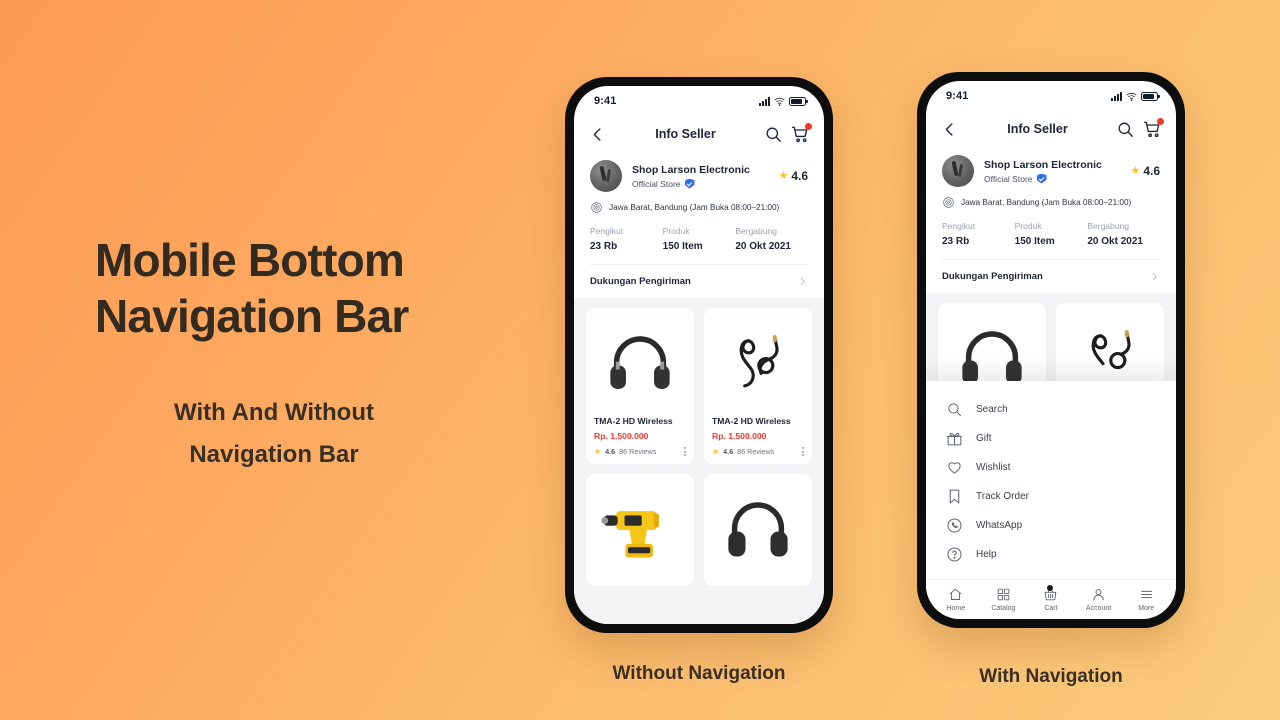  I want to click on nav-item-label: Cart, so click(1051, 608).